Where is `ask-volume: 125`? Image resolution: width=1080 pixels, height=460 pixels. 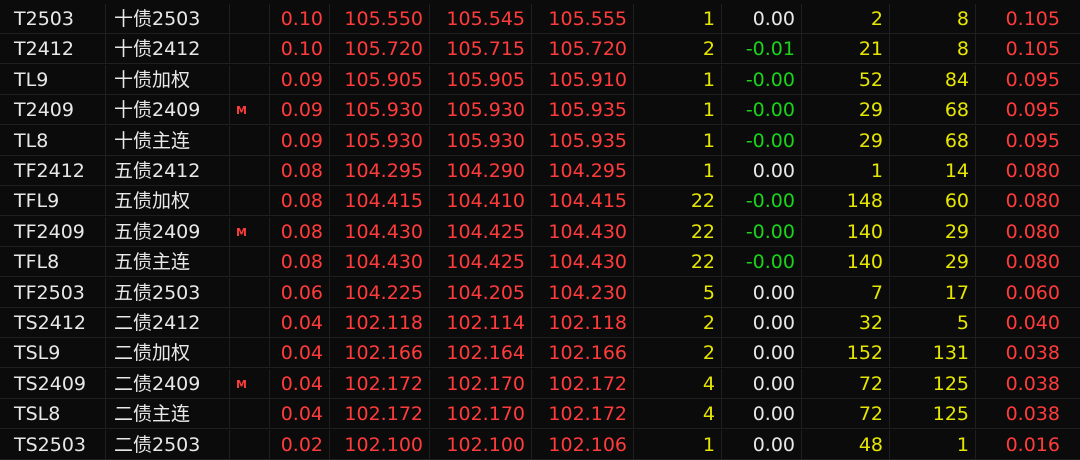
ask-volume: 125 is located at coordinates (933, 414).